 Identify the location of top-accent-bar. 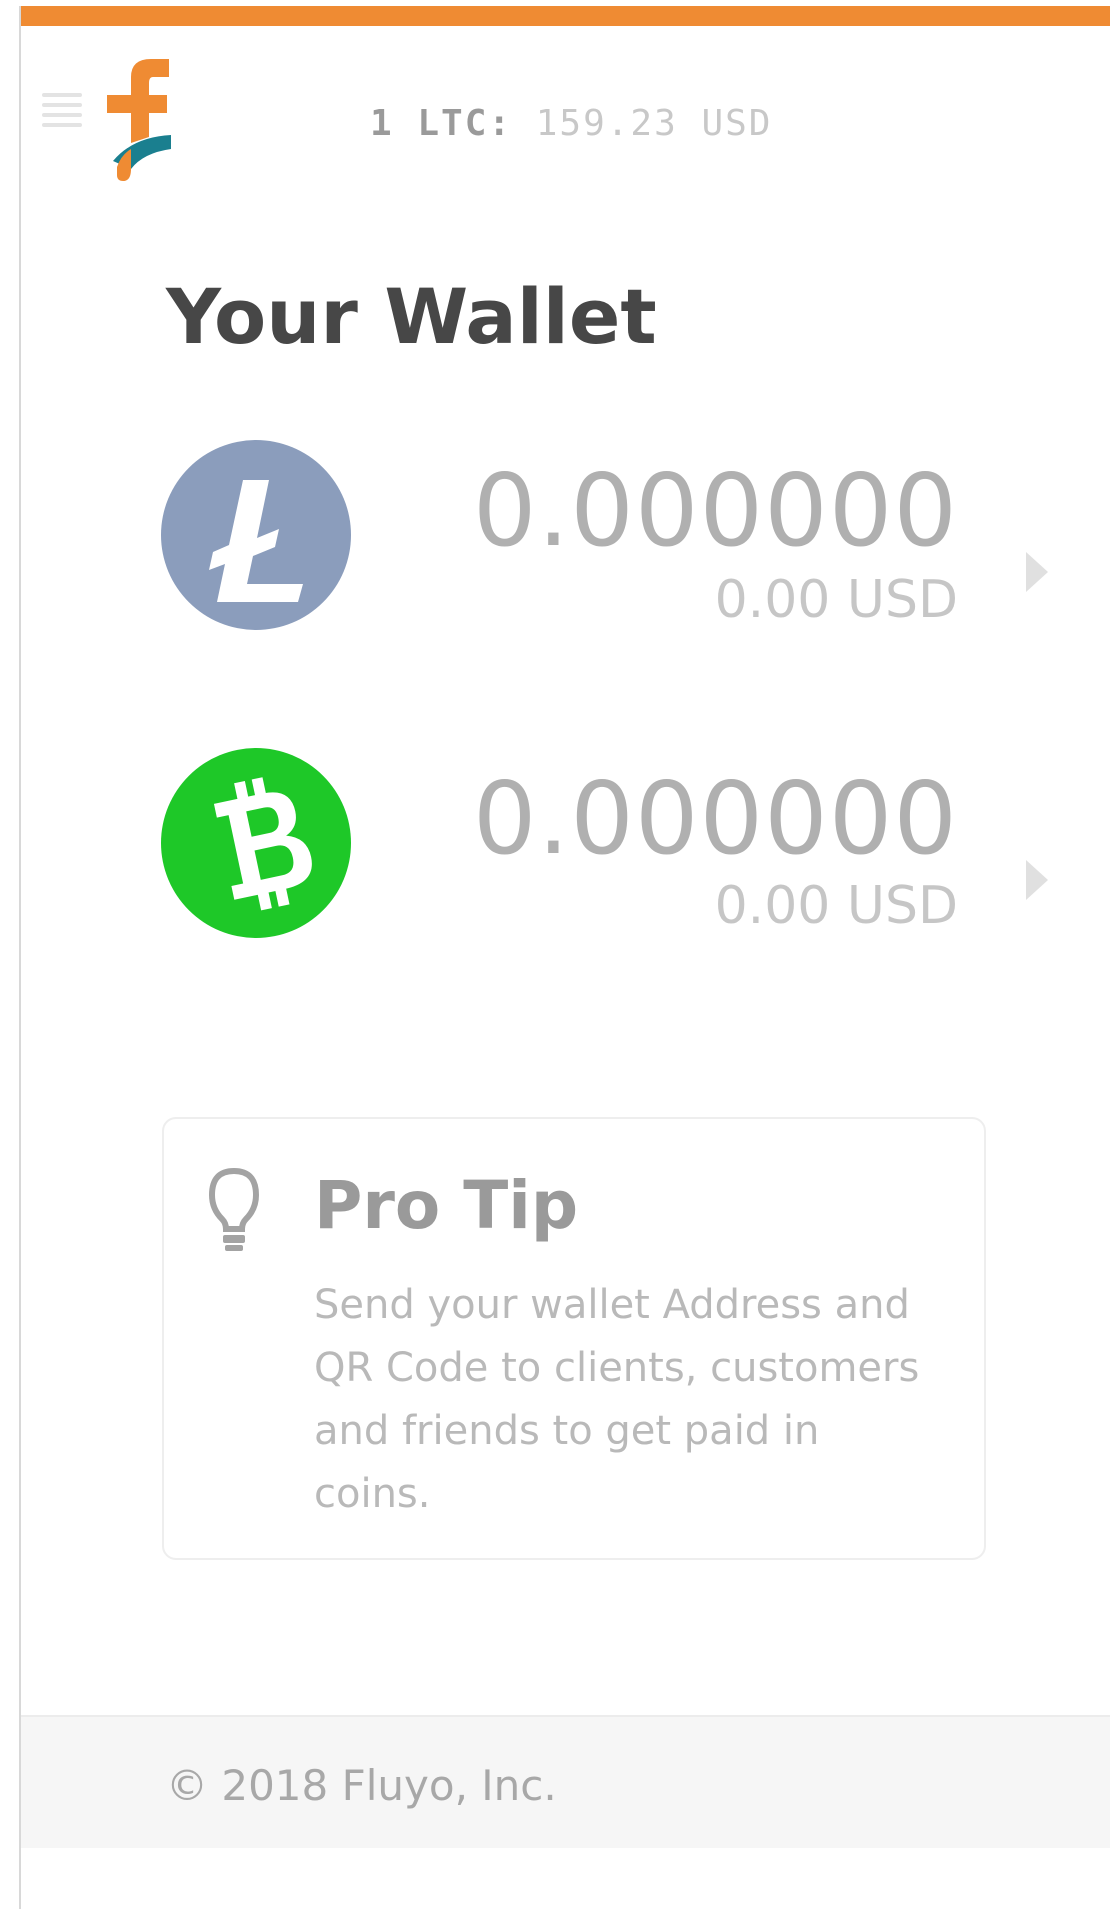
(564, 16).